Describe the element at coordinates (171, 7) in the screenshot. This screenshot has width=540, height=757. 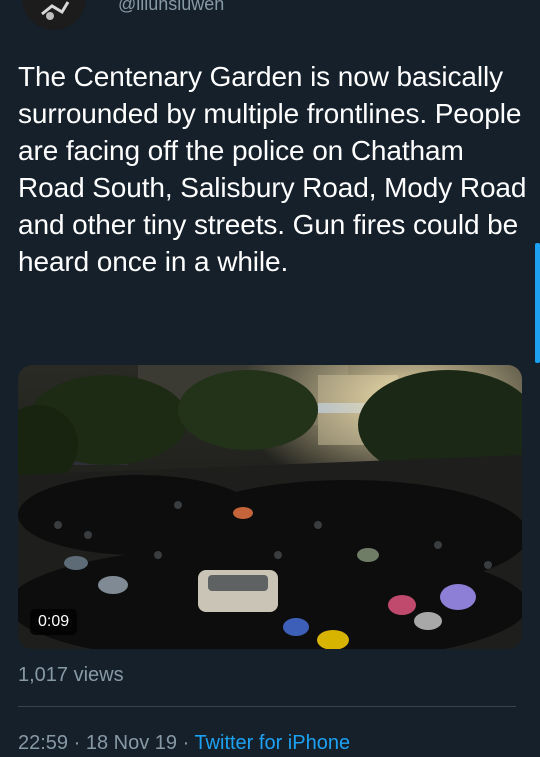
I see `author-handle: @lilunsiuwen` at that location.